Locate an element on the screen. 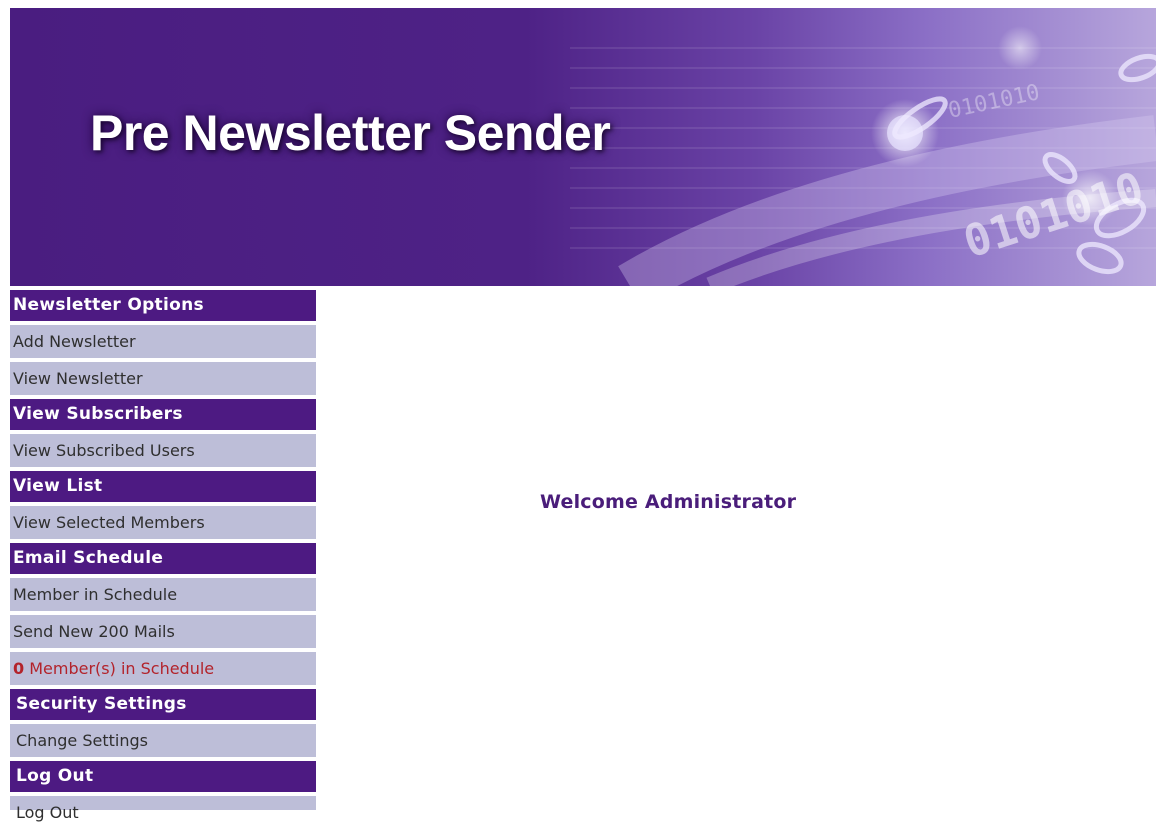  menu-item-view-selected-members: View Selected Members is located at coordinates (163, 522).